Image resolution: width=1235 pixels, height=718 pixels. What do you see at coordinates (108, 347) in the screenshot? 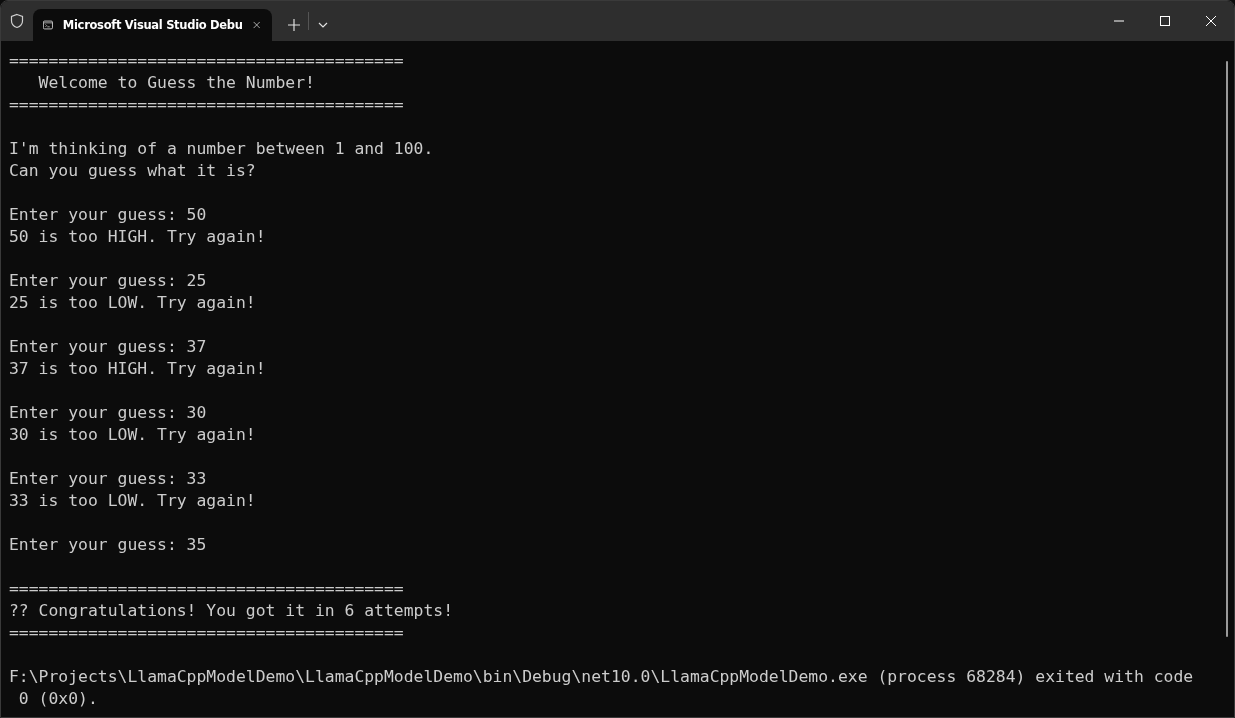
I see `console-line: Enter your guess: 37` at bounding box center [108, 347].